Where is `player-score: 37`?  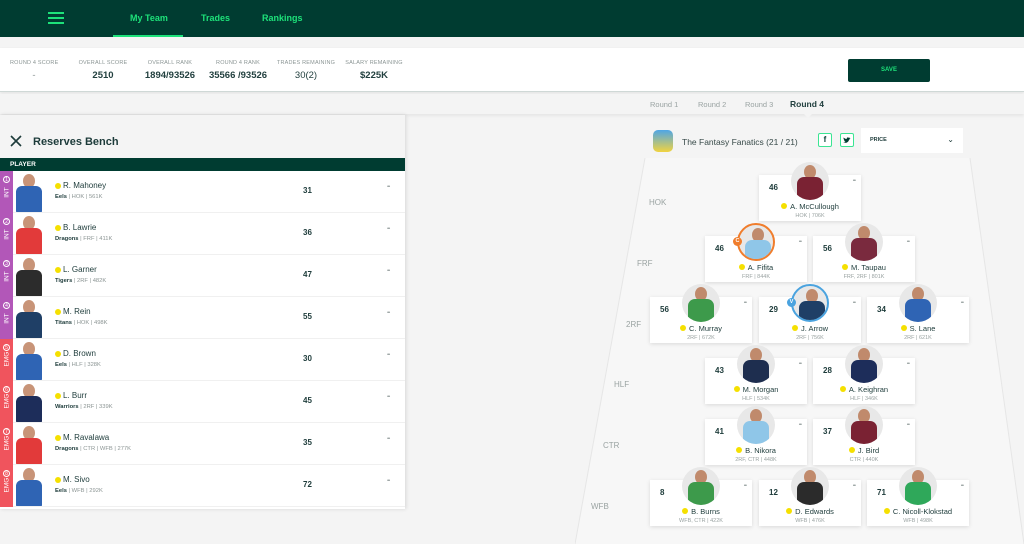
player-score: 37 is located at coordinates (827, 431).